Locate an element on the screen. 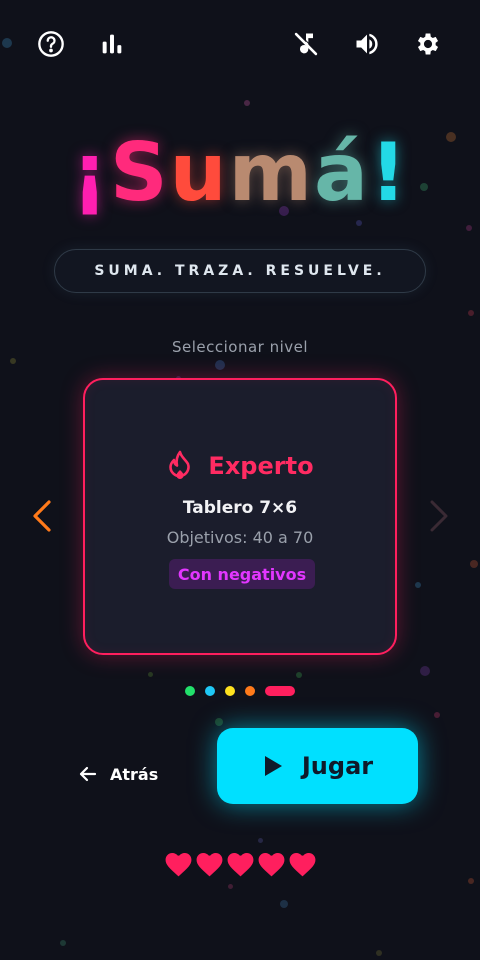 Image resolution: width=480 pixels, height=960 pixels. play-button: Jugar is located at coordinates (317, 766).